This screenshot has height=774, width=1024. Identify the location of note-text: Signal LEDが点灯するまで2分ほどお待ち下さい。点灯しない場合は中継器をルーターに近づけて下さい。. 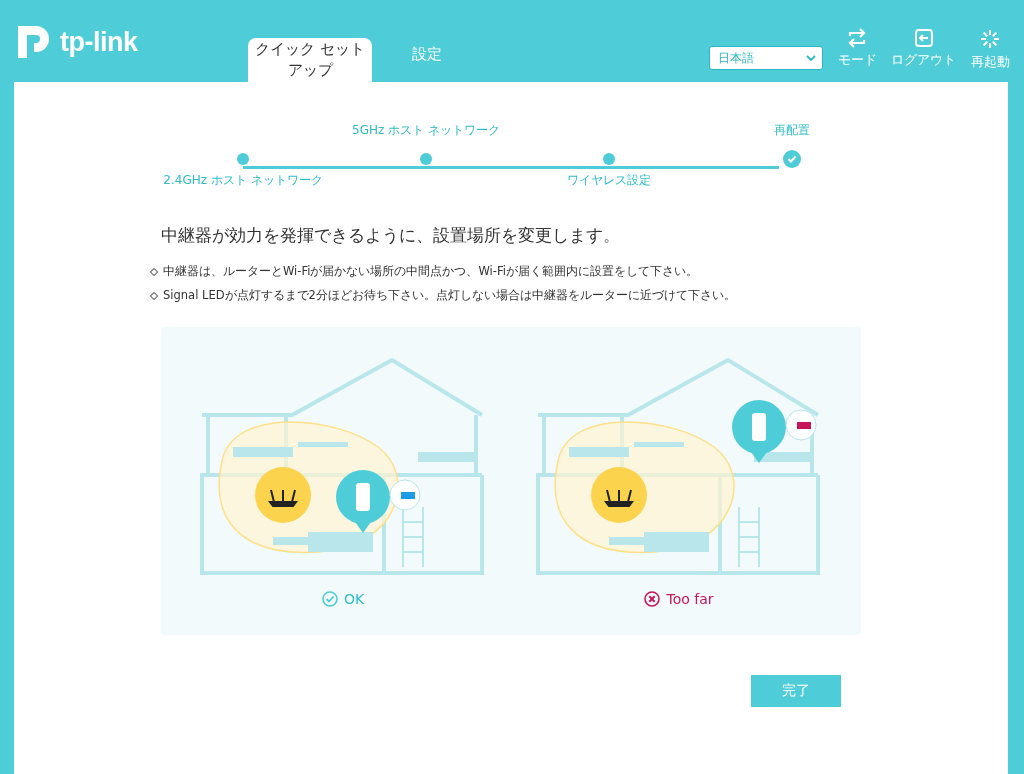
(449, 295).